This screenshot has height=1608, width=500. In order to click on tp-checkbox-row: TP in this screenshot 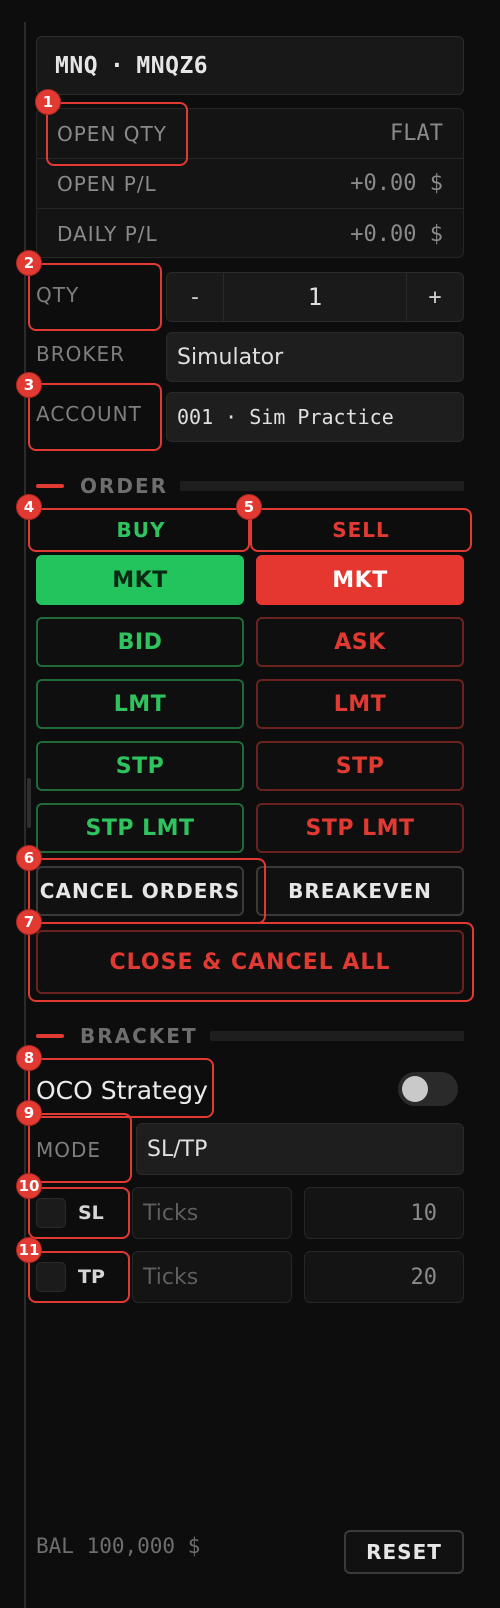, I will do `click(81, 1277)`.